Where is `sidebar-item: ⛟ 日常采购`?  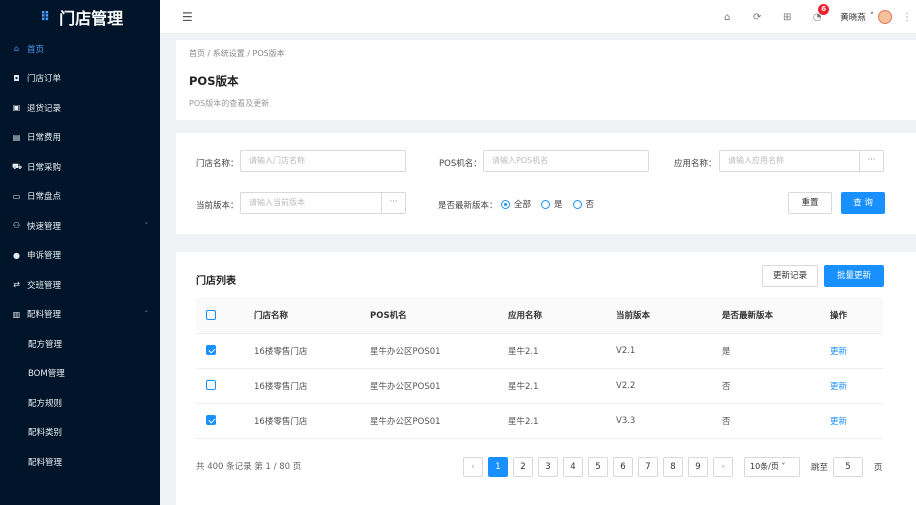 sidebar-item: ⛟ 日常采购 is located at coordinates (80, 167).